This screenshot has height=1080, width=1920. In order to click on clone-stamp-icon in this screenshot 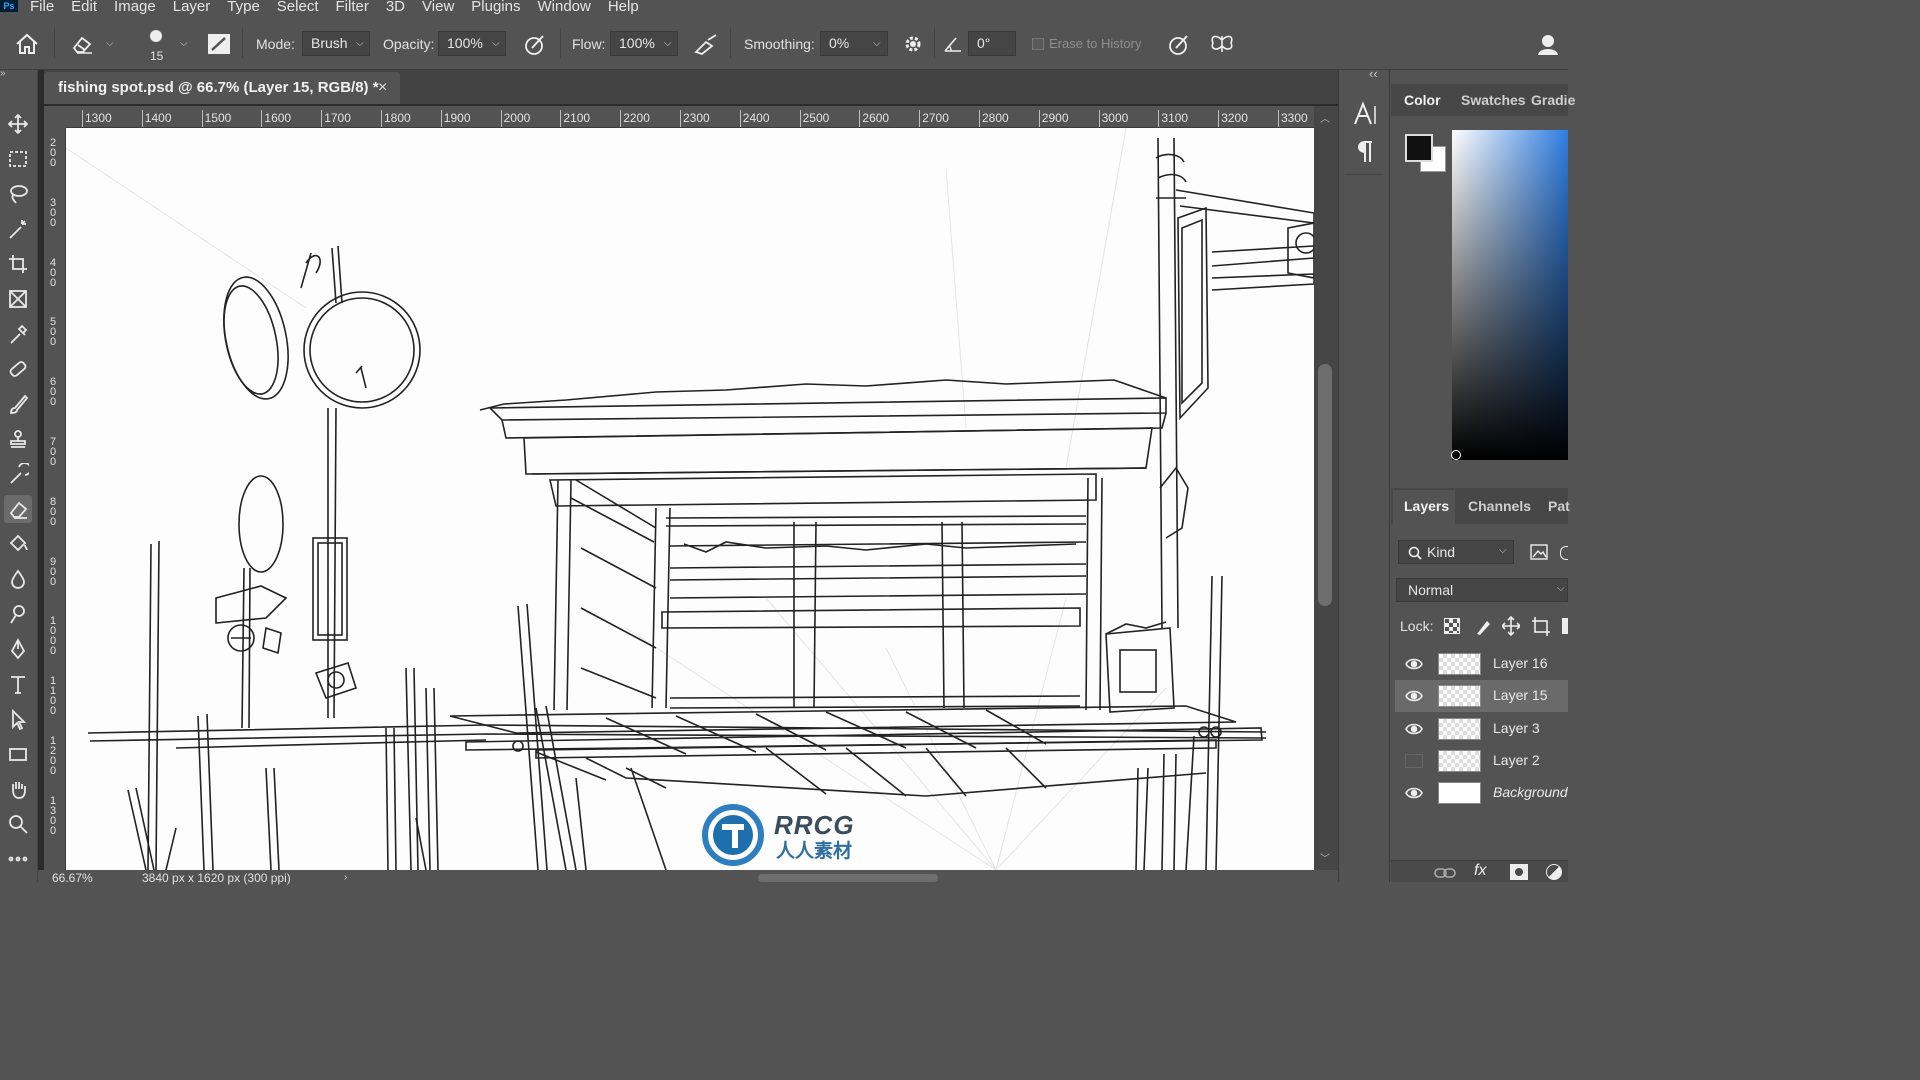, I will do `click(18, 439)`.